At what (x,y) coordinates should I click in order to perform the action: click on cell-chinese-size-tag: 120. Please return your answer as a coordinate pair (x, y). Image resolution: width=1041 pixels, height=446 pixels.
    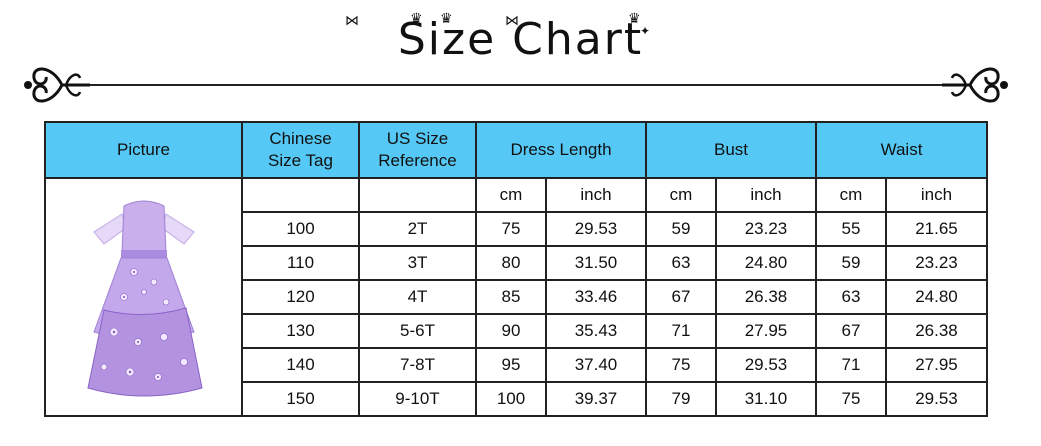
    Looking at the image, I should click on (300, 297).